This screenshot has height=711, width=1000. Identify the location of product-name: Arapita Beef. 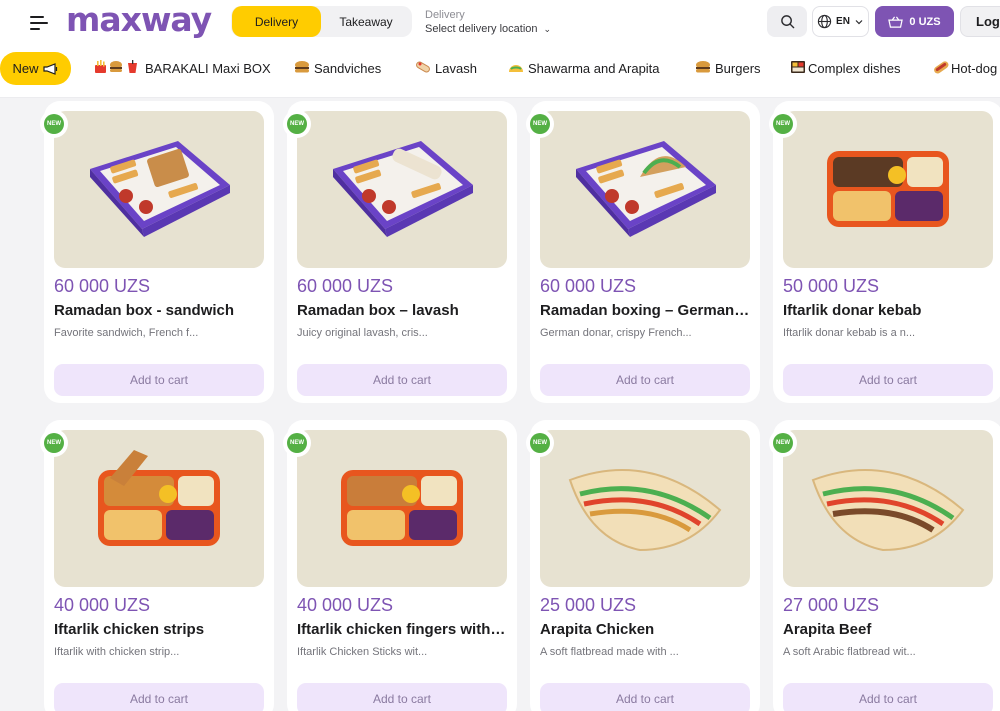
(827, 629).